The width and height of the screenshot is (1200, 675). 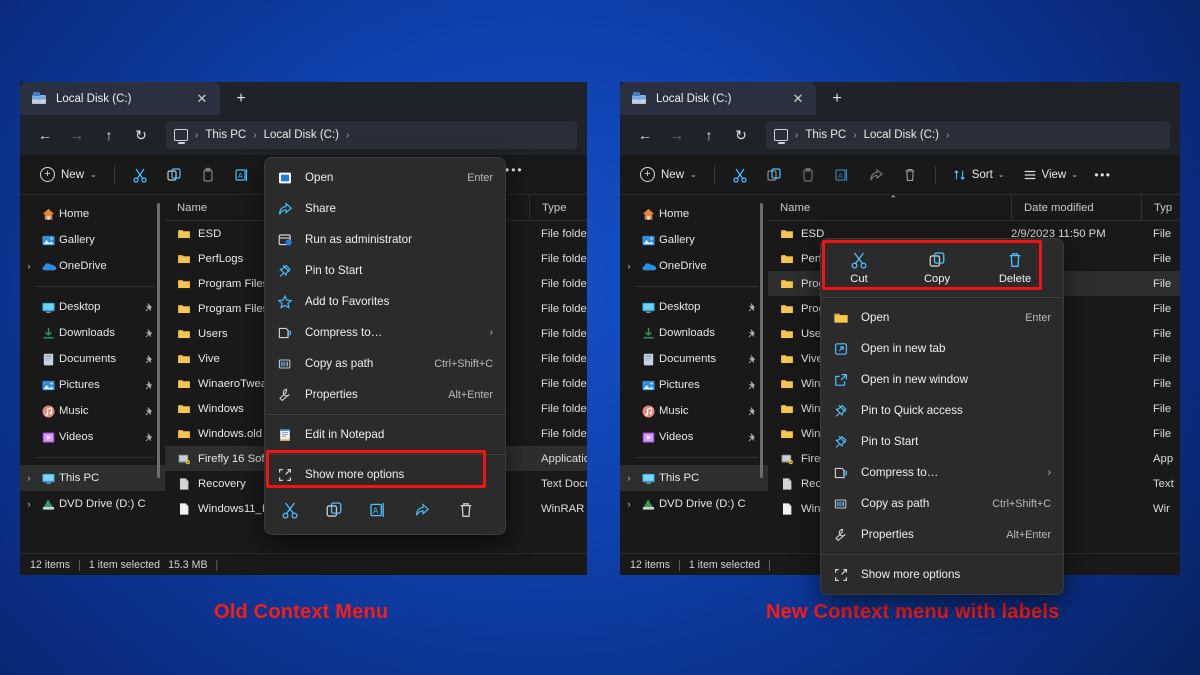 I want to click on column-header-name: Name ⌃, so click(x=889, y=207).